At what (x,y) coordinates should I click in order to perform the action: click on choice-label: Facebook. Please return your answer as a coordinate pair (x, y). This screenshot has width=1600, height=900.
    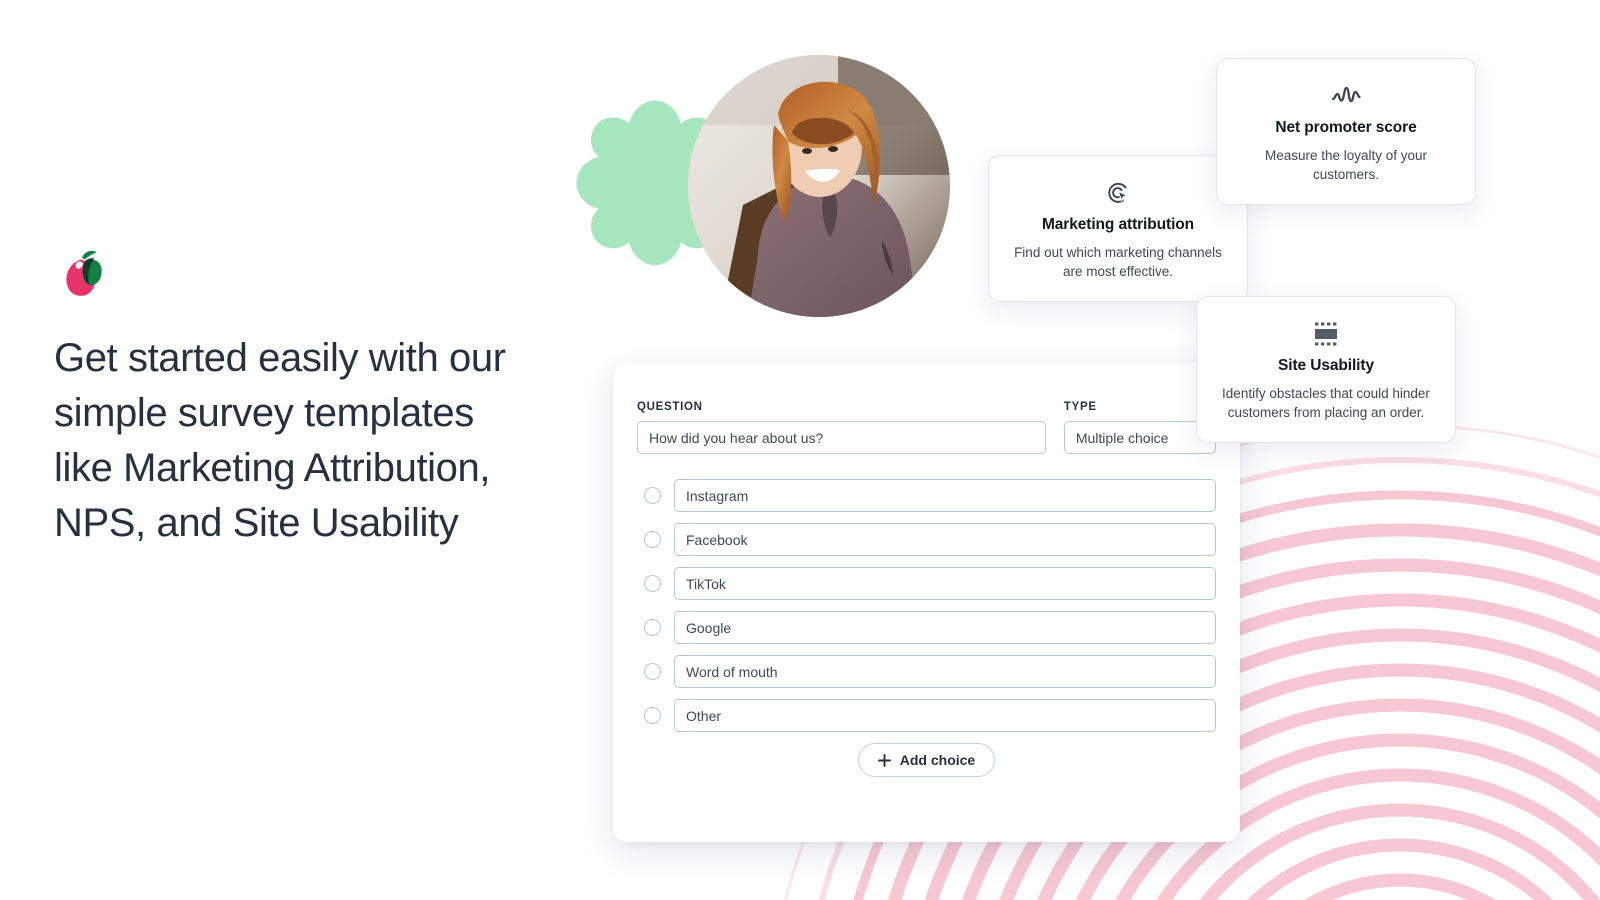
    Looking at the image, I should click on (717, 539).